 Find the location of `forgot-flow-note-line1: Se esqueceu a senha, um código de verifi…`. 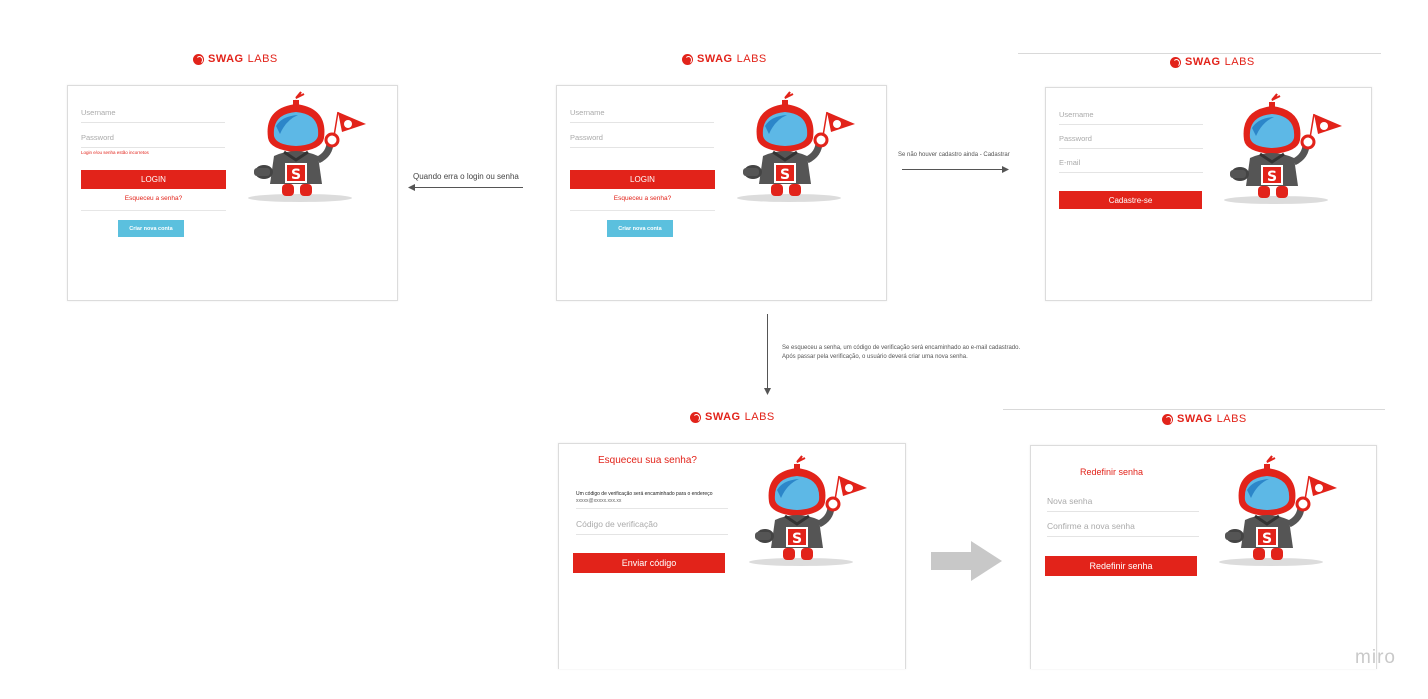

forgot-flow-note-line1: Se esqueceu a senha, um código de verifi… is located at coordinates (901, 348).